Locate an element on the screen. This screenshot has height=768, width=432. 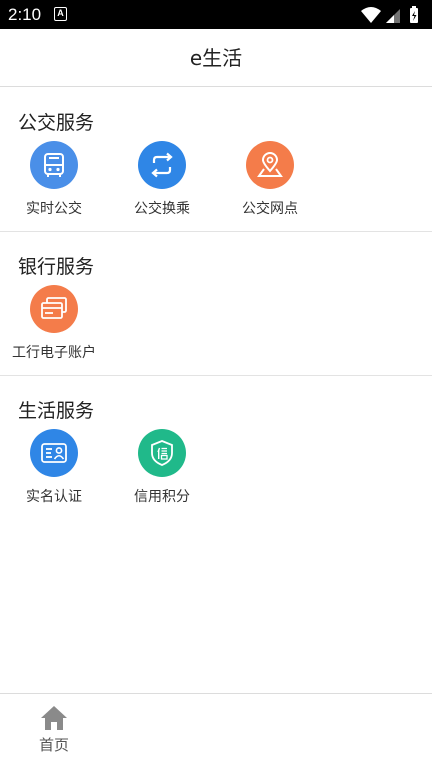
bank-card-icon is located at coordinates (54, 309).